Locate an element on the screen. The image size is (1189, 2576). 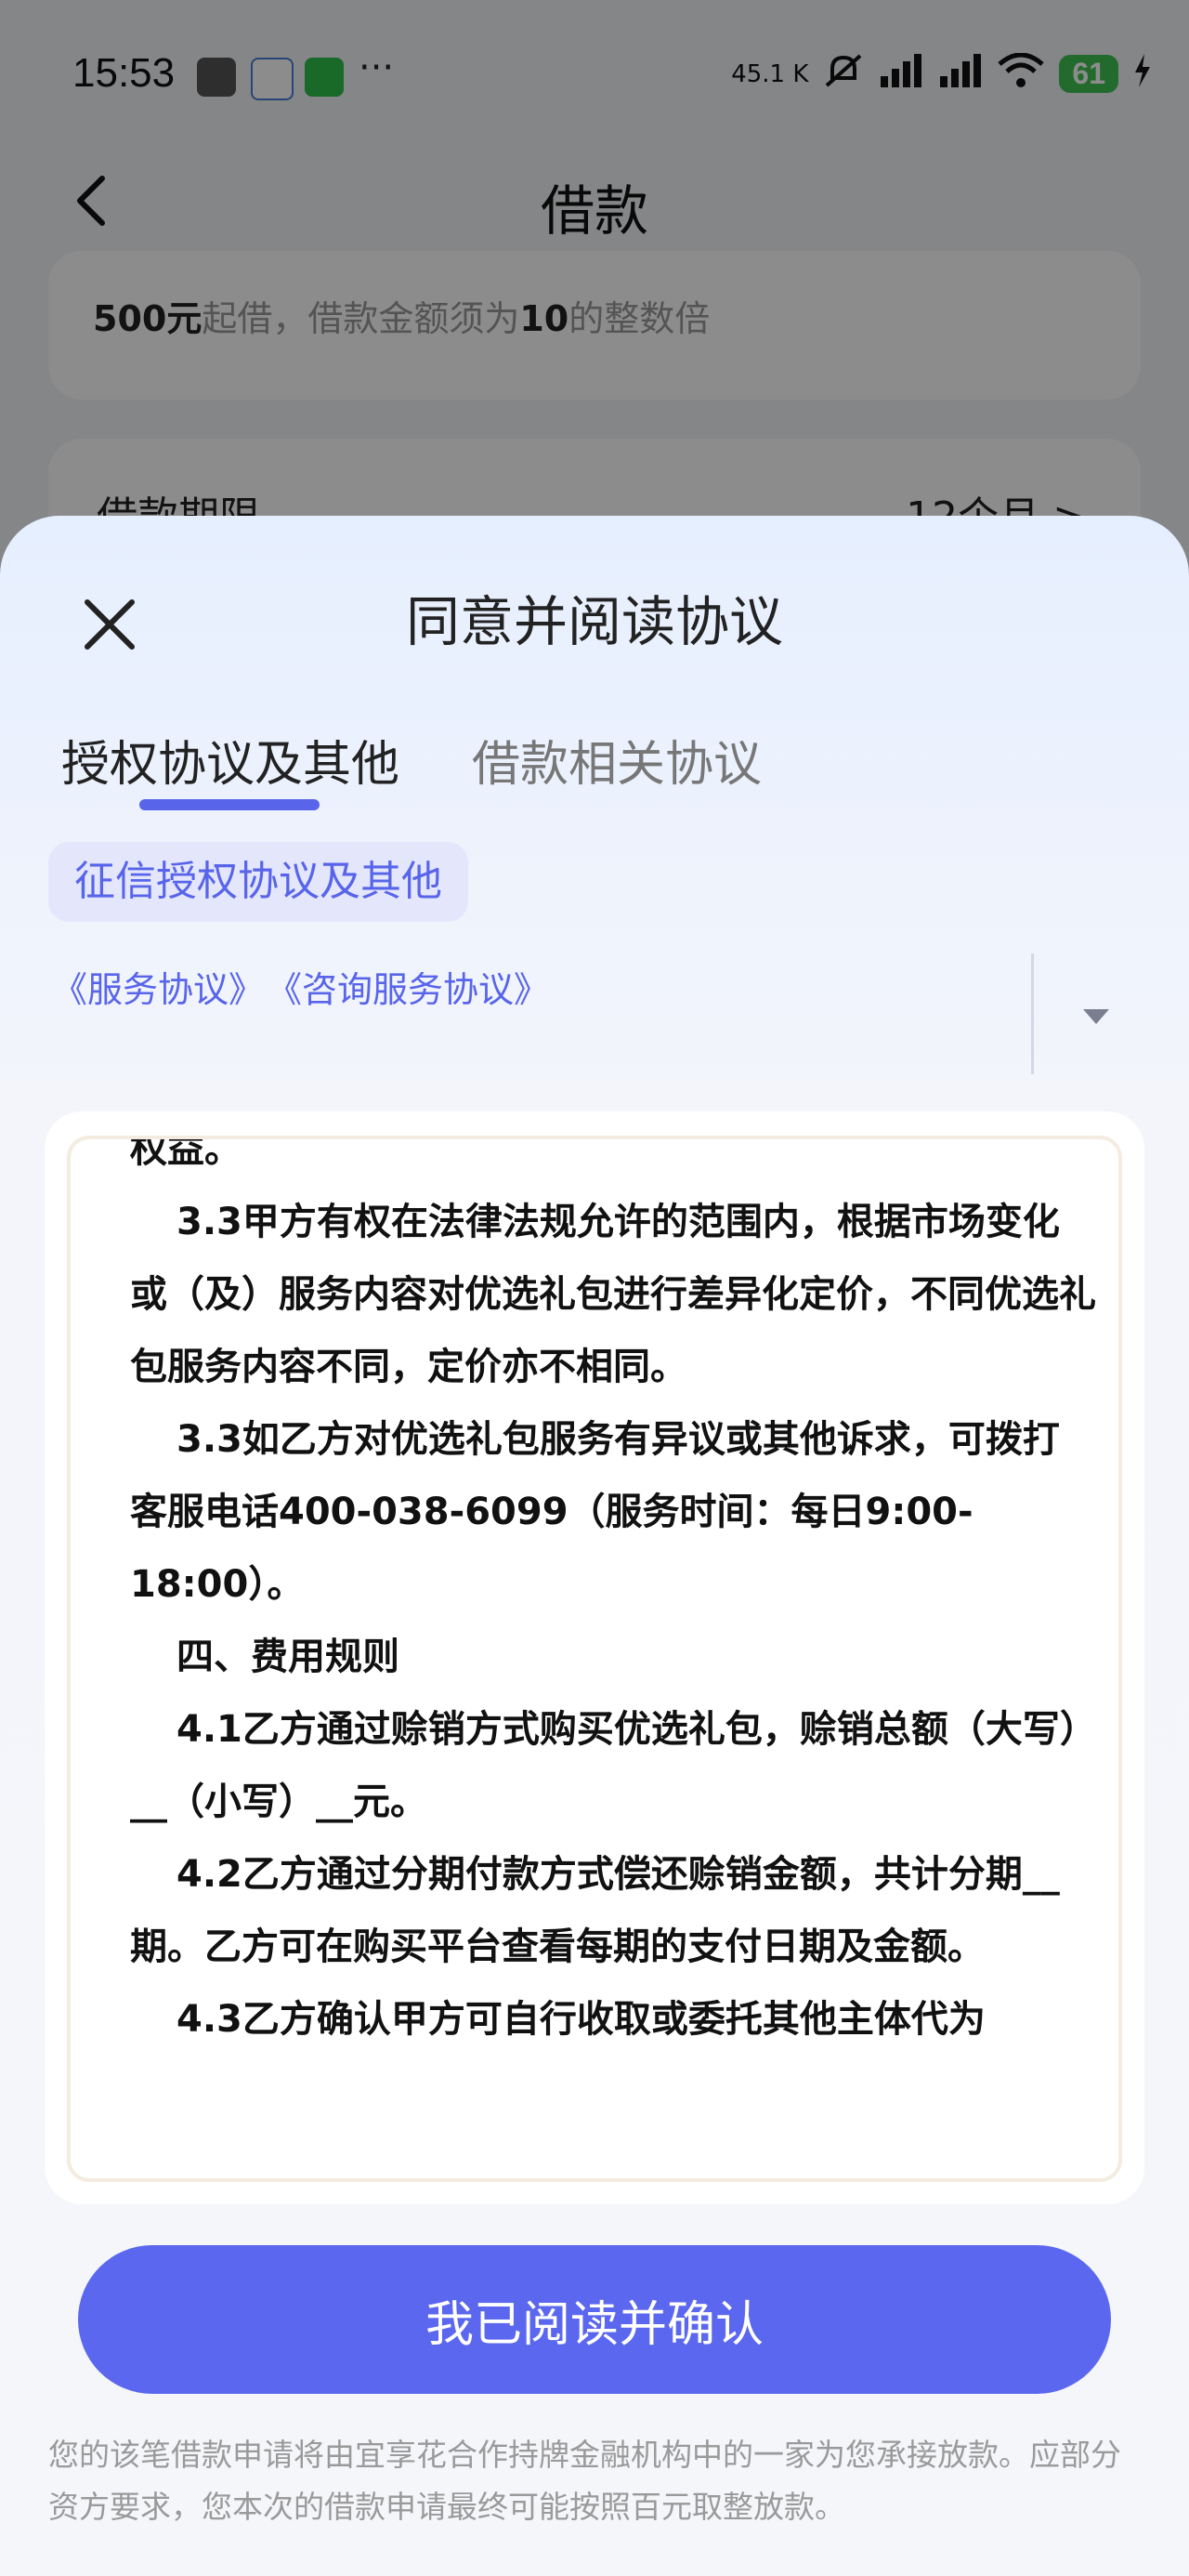
consulting-agreement-link: 《咨询服务协议》 is located at coordinates (417, 989).